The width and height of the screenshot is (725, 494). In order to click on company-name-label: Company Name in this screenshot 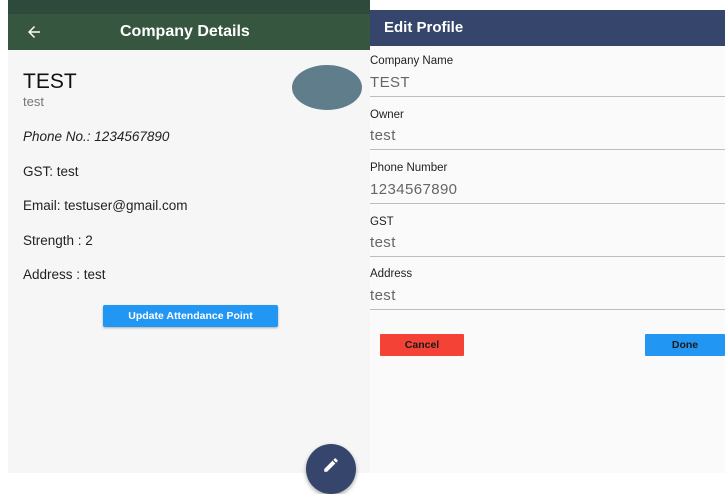, I will do `click(412, 61)`.